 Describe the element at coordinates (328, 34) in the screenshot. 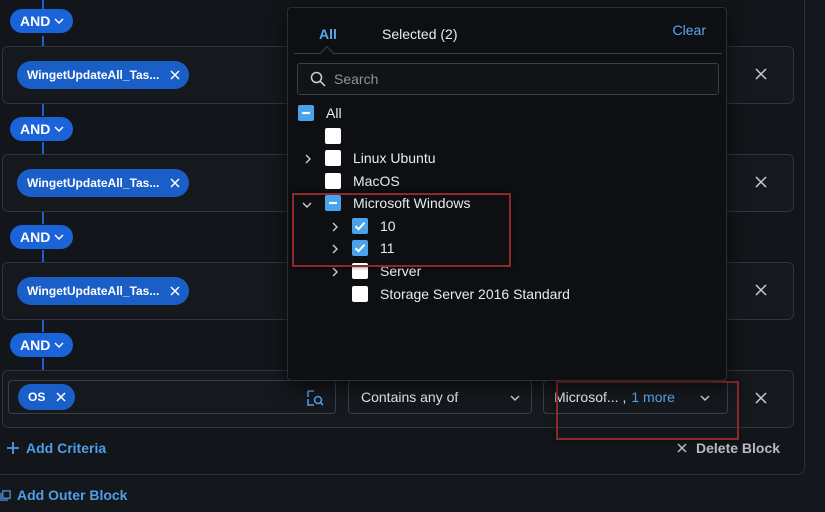

I see `tab-all: All` at that location.